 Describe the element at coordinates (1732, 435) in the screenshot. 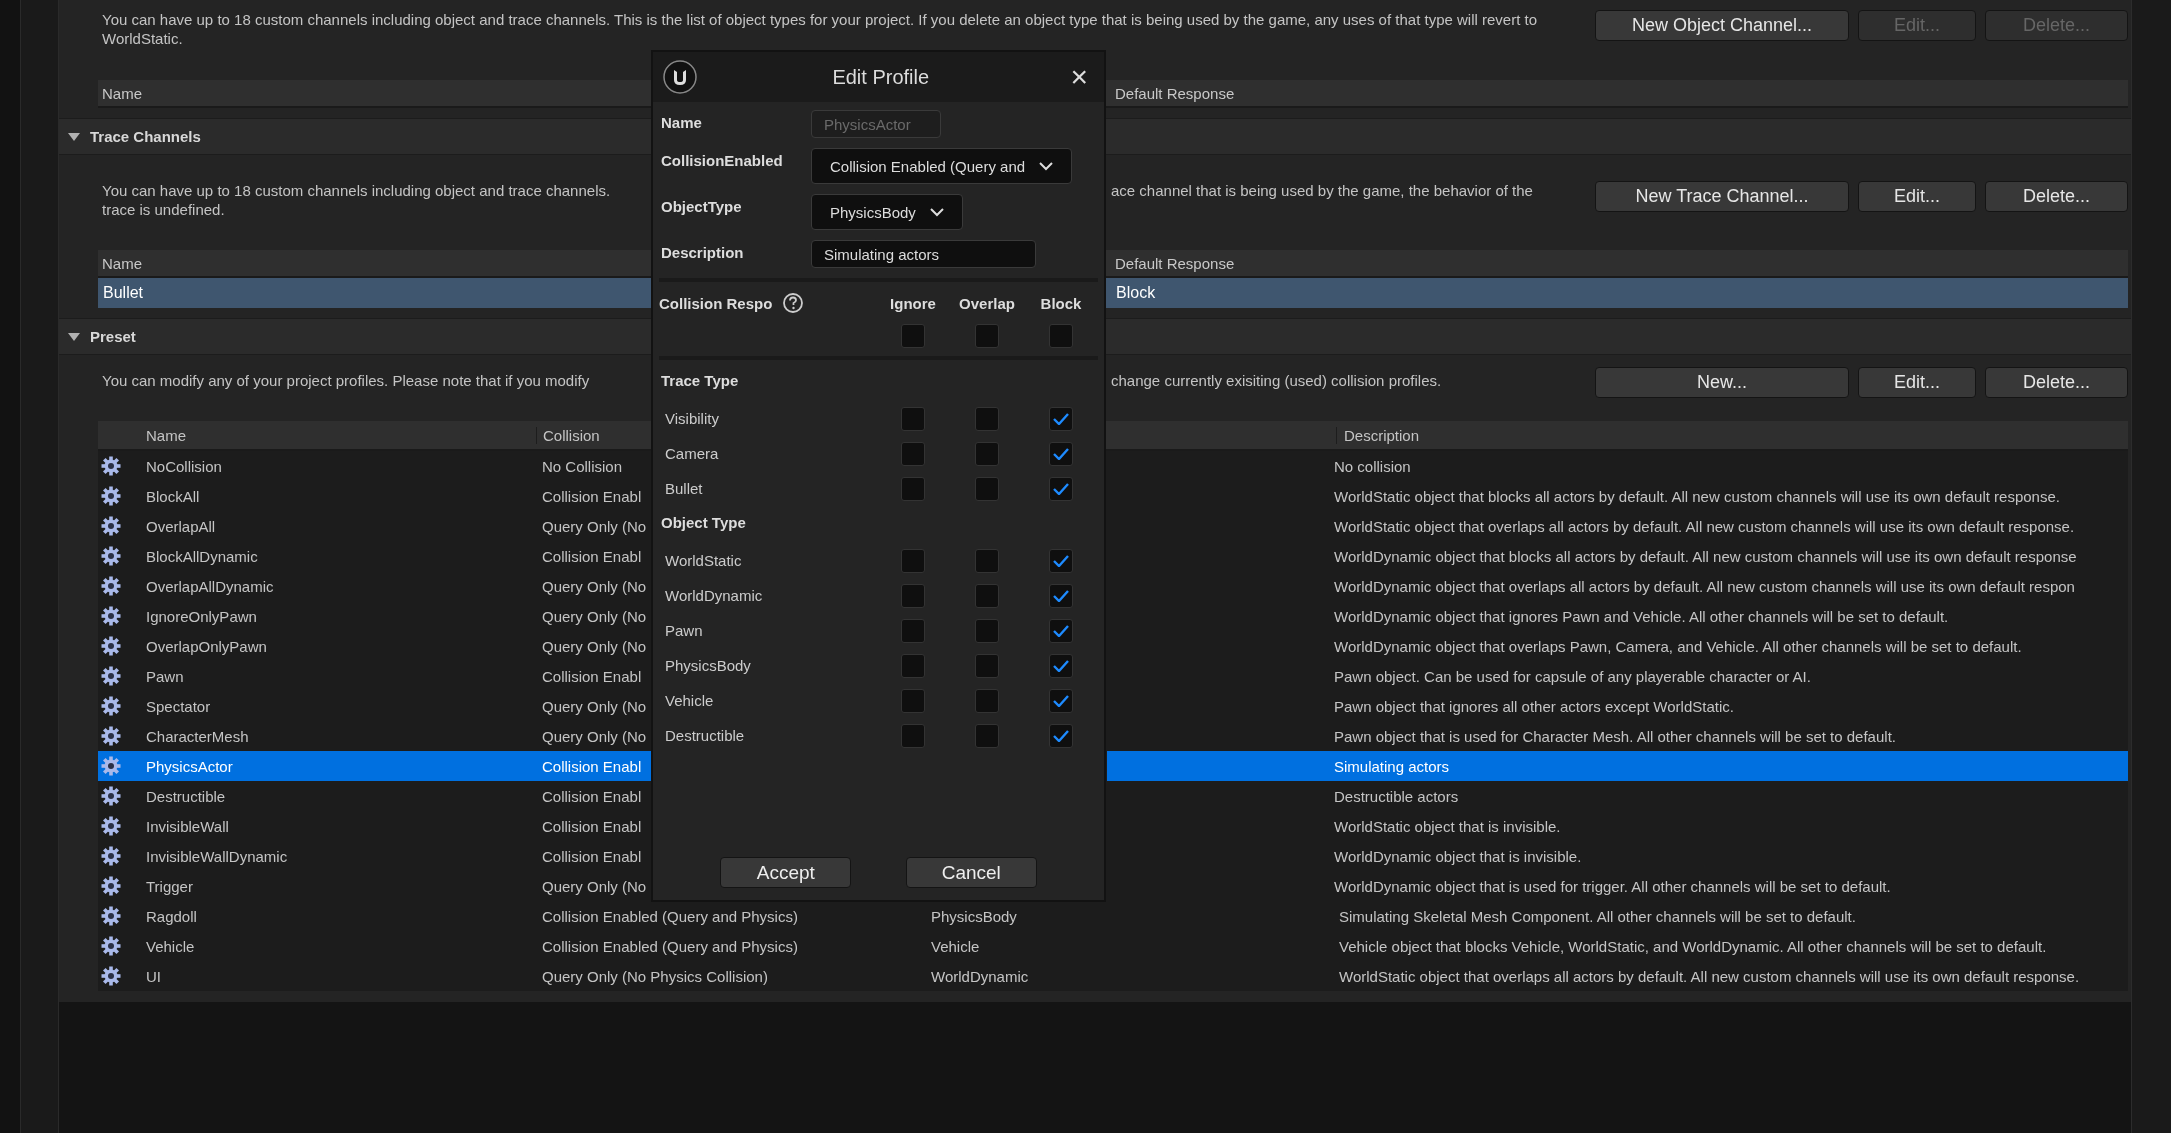

I see `column-header: Description` at that location.